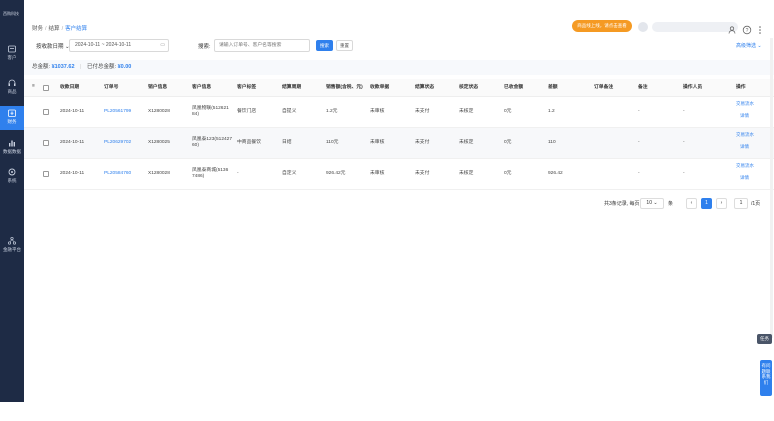  I want to click on col-header: 订单号, so click(111, 87).